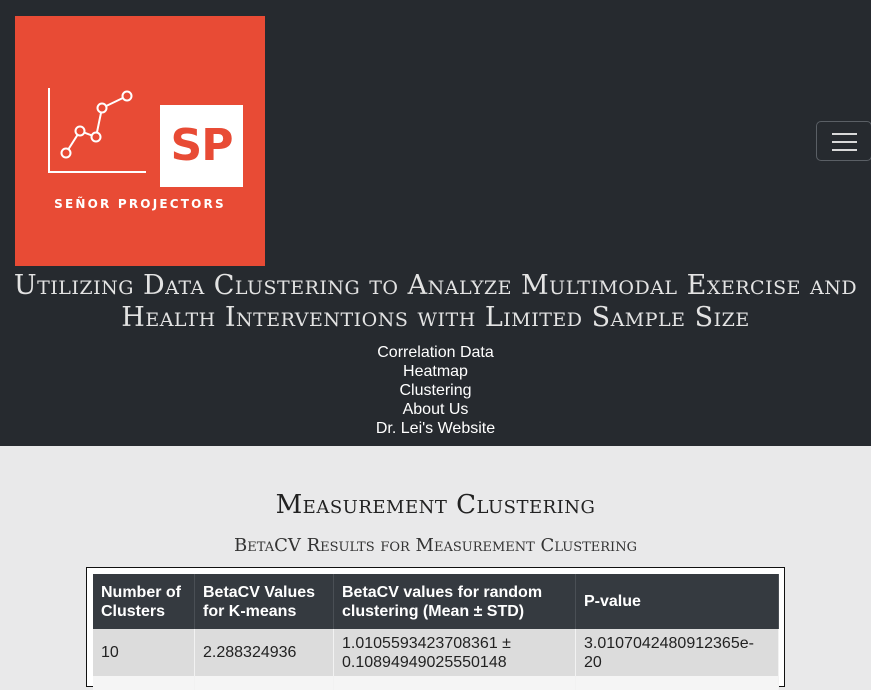 The width and height of the screenshot is (871, 690). What do you see at coordinates (140, 204) in the screenshot?
I see `logo-name: SEÑOR PROJECTORS` at bounding box center [140, 204].